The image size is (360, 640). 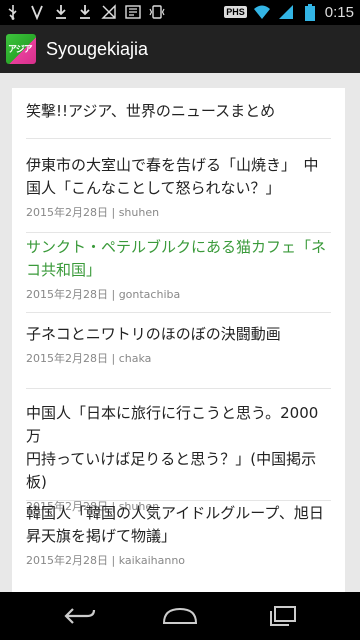 I want to click on recent-apps-icon, so click(x=283, y=616).